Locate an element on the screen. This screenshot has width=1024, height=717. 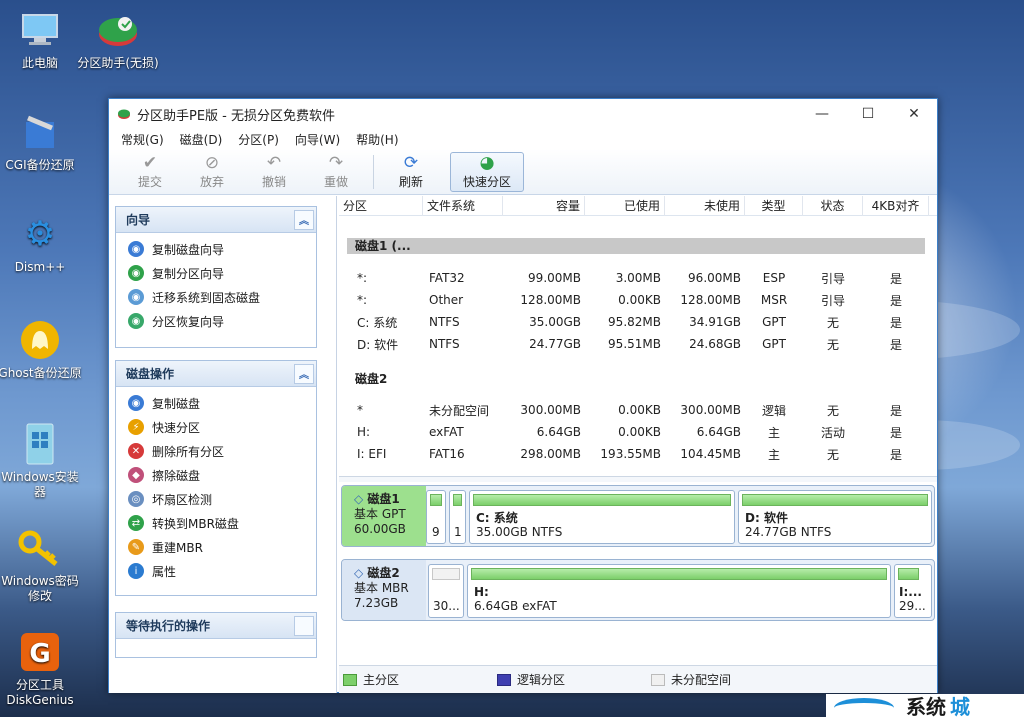
collapse-toggle is located at coordinates (304, 625).